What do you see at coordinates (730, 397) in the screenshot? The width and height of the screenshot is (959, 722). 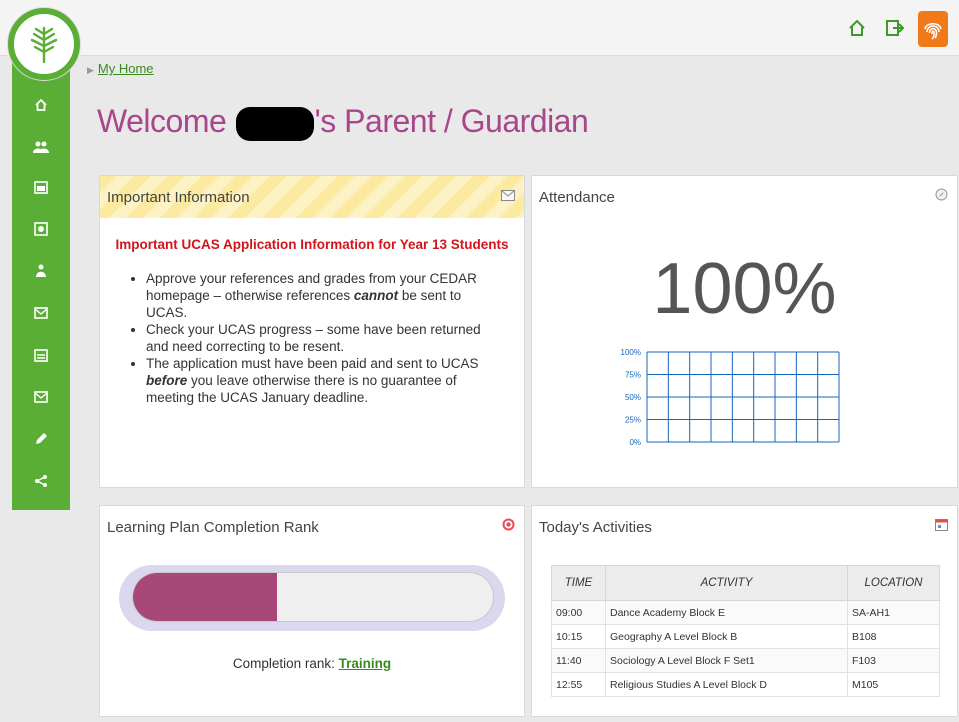 I see `attendance-chart: 100% 75% 50% 25% 0%` at bounding box center [730, 397].